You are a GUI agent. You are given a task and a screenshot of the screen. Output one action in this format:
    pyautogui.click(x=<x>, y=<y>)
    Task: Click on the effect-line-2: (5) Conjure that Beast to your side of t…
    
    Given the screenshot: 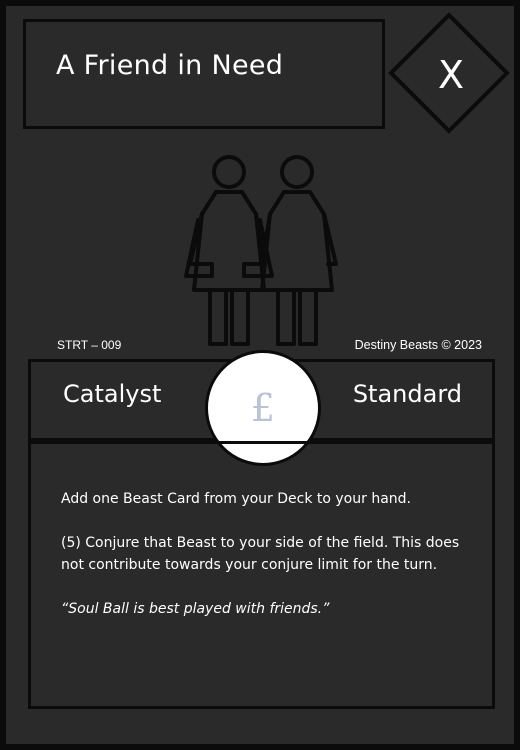 What is the action you would take?
    pyautogui.click(x=260, y=554)
    